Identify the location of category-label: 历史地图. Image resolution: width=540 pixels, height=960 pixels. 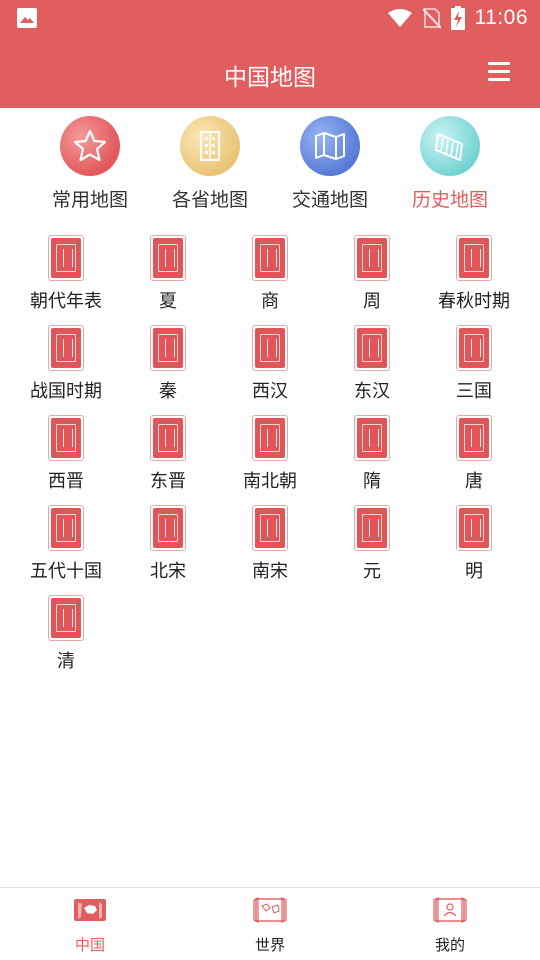
(449, 200).